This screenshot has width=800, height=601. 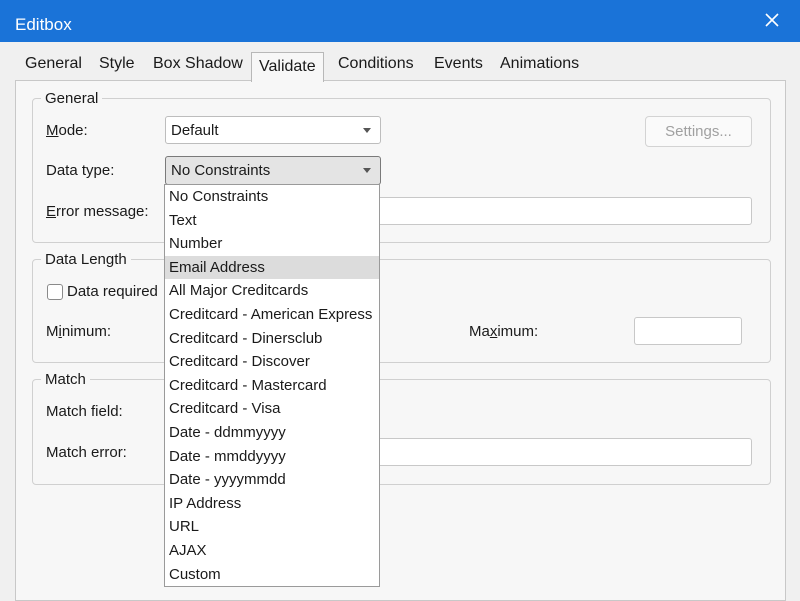 What do you see at coordinates (112, 291) in the screenshot?
I see `data-required-label: Data required` at bounding box center [112, 291].